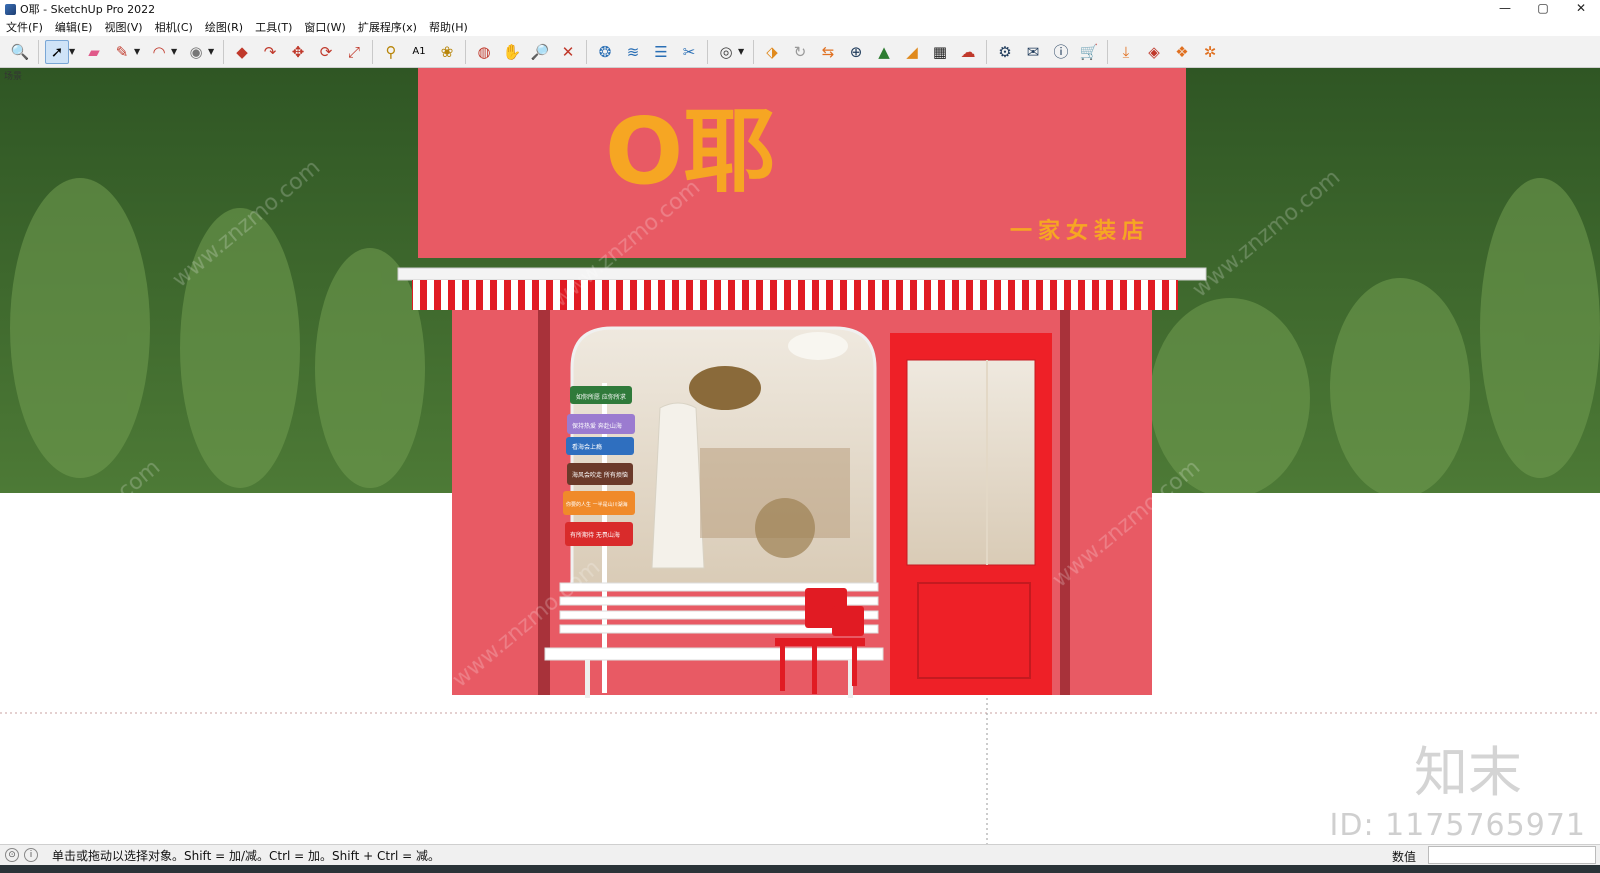 The image size is (1600, 873). I want to click on awning-top, so click(802, 274).